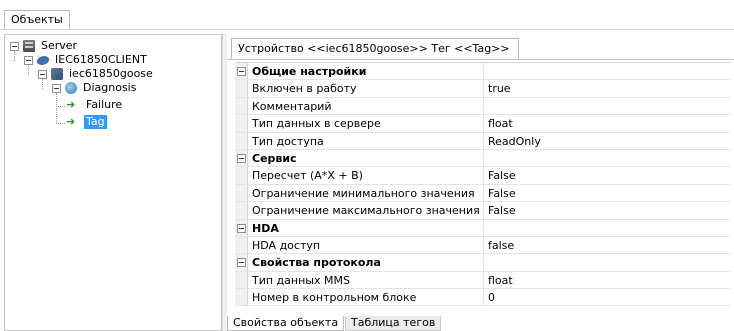 This screenshot has width=734, height=331. Describe the element at coordinates (366, 280) in the screenshot. I see `property-name: Тип данных MMS` at that location.